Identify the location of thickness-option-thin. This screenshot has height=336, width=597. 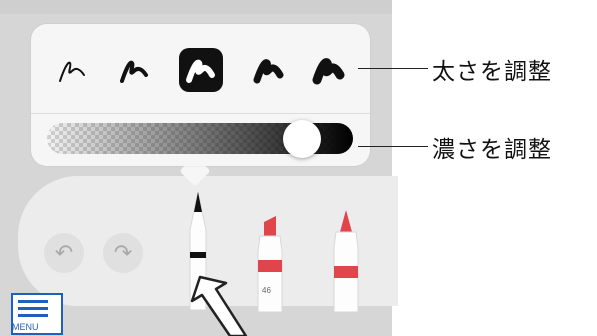
(135, 70).